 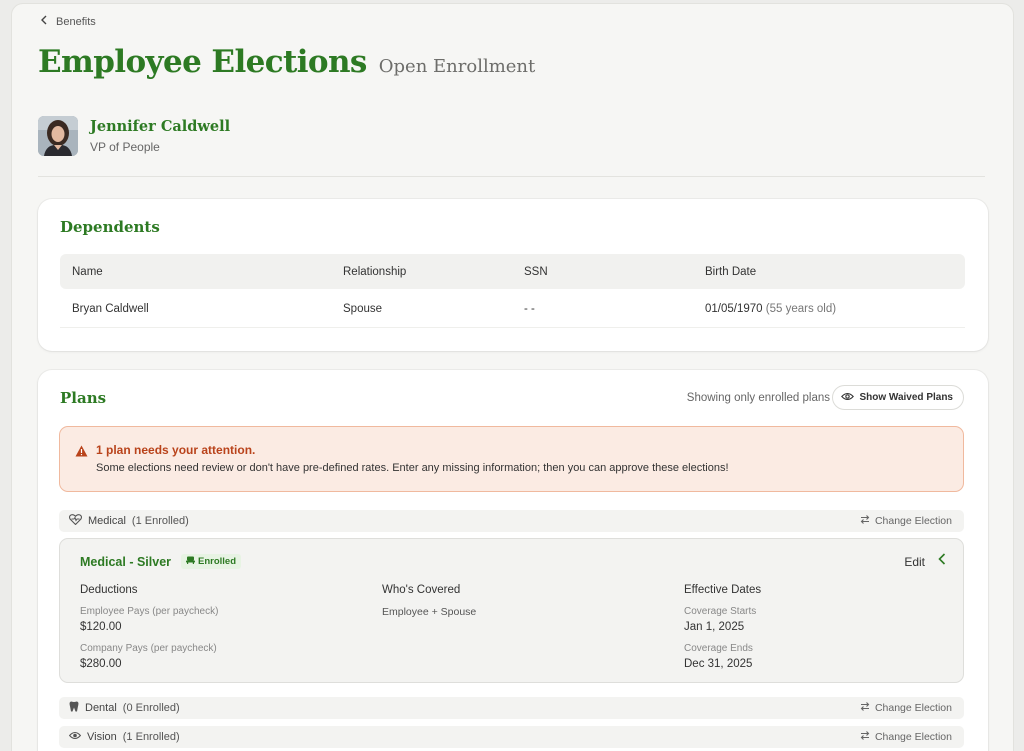 I want to click on breadcrumb: Benefits, so click(x=68, y=21).